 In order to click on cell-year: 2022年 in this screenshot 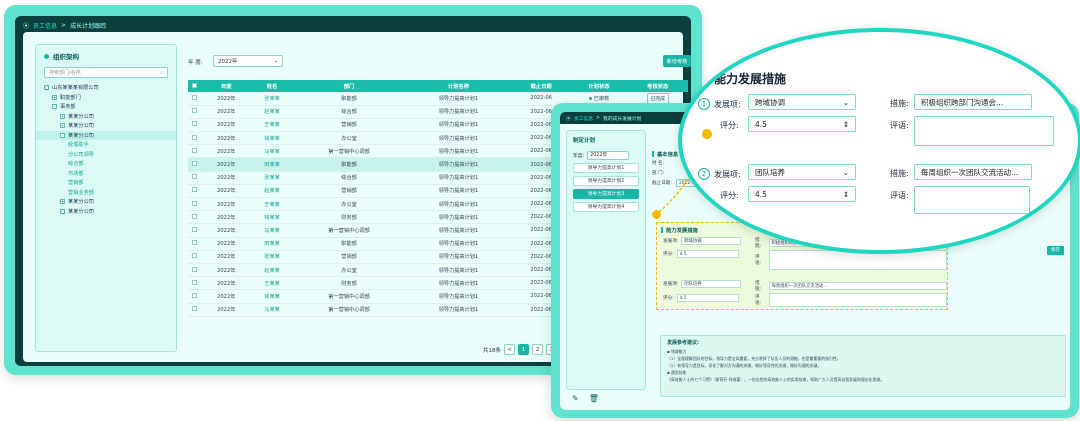, I will do `click(226, 283)`.